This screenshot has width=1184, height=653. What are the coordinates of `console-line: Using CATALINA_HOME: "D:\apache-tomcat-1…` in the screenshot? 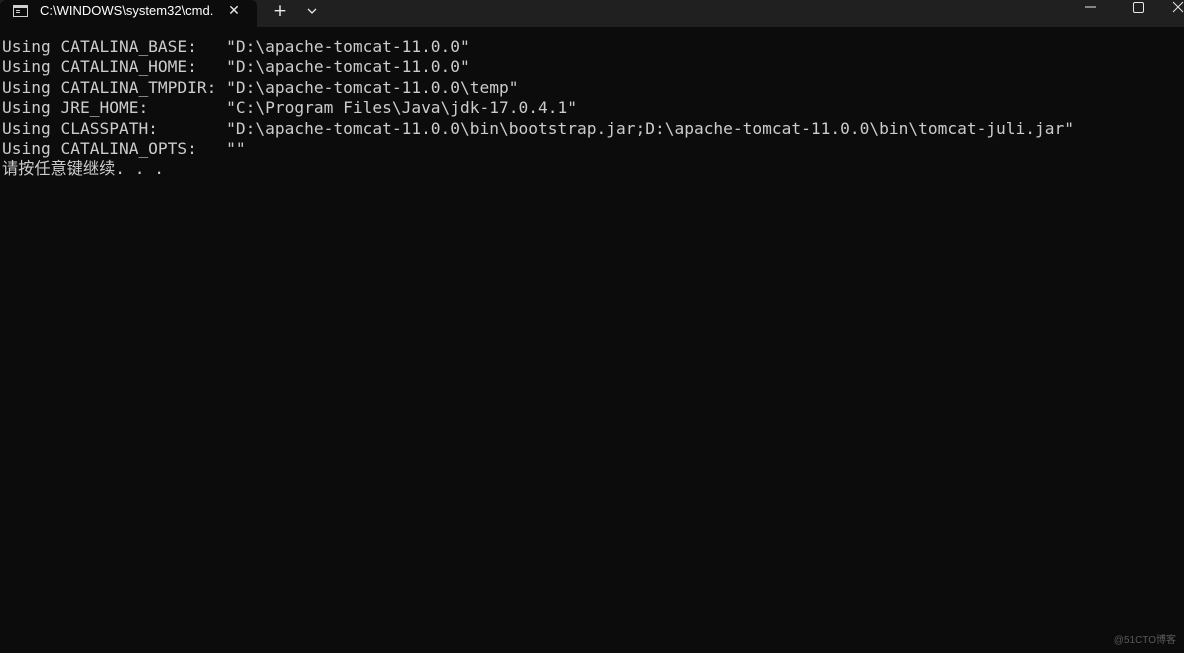 It's located at (236, 67).